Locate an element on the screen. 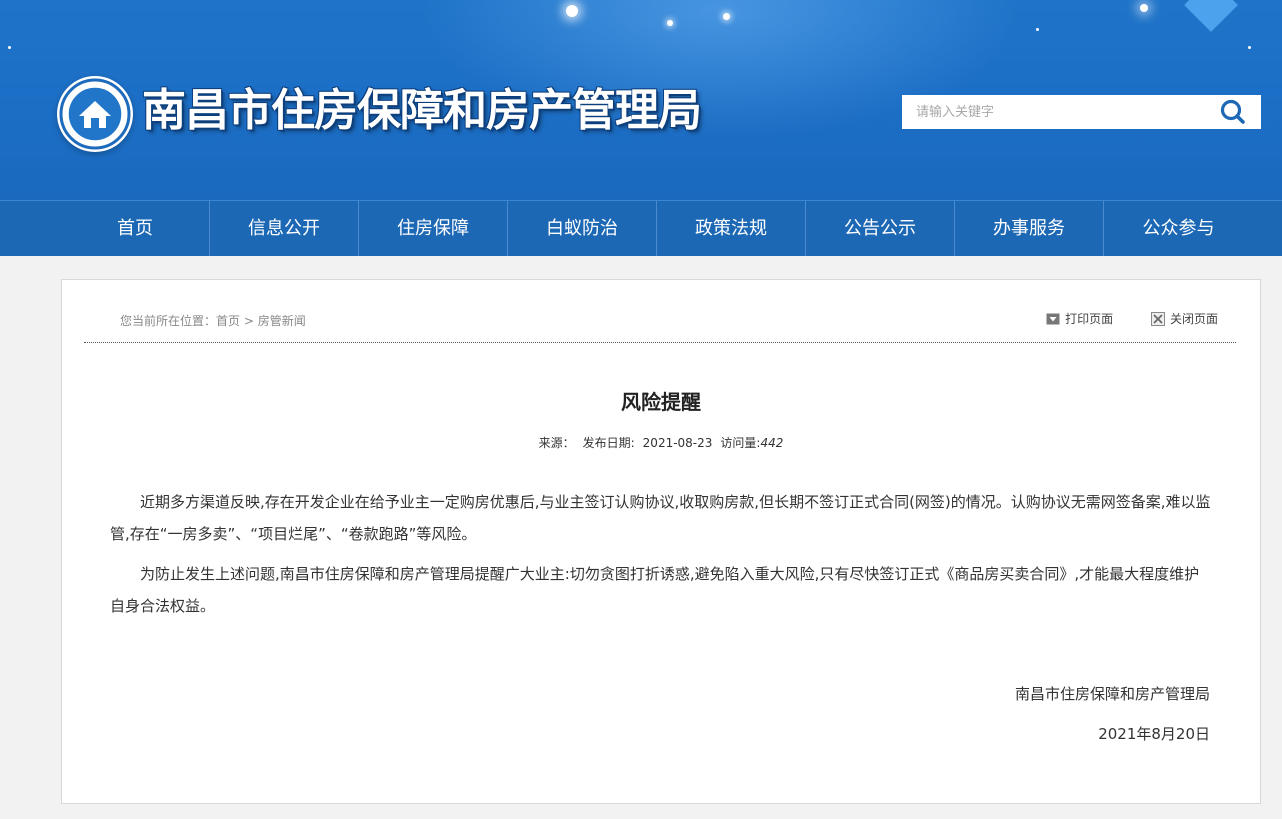 This screenshot has width=1282, height=819. close-page-button: 关闭页面 is located at coordinates (1184, 318).